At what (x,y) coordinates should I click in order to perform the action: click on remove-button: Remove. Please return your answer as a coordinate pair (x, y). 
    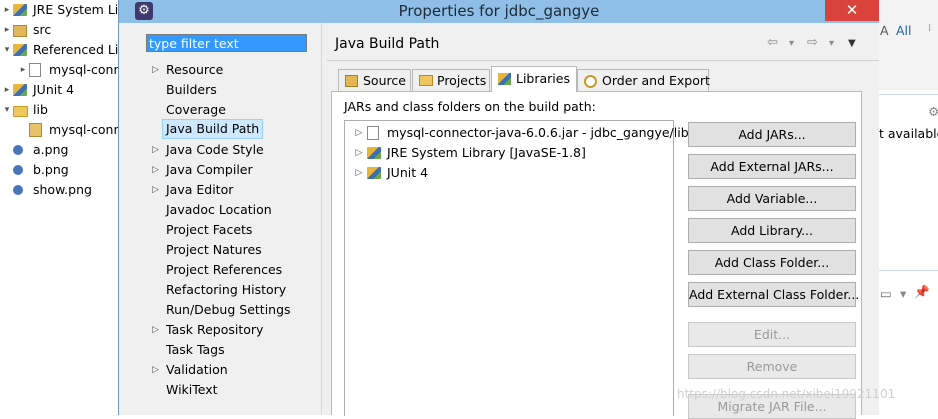
    Looking at the image, I should click on (772, 366).